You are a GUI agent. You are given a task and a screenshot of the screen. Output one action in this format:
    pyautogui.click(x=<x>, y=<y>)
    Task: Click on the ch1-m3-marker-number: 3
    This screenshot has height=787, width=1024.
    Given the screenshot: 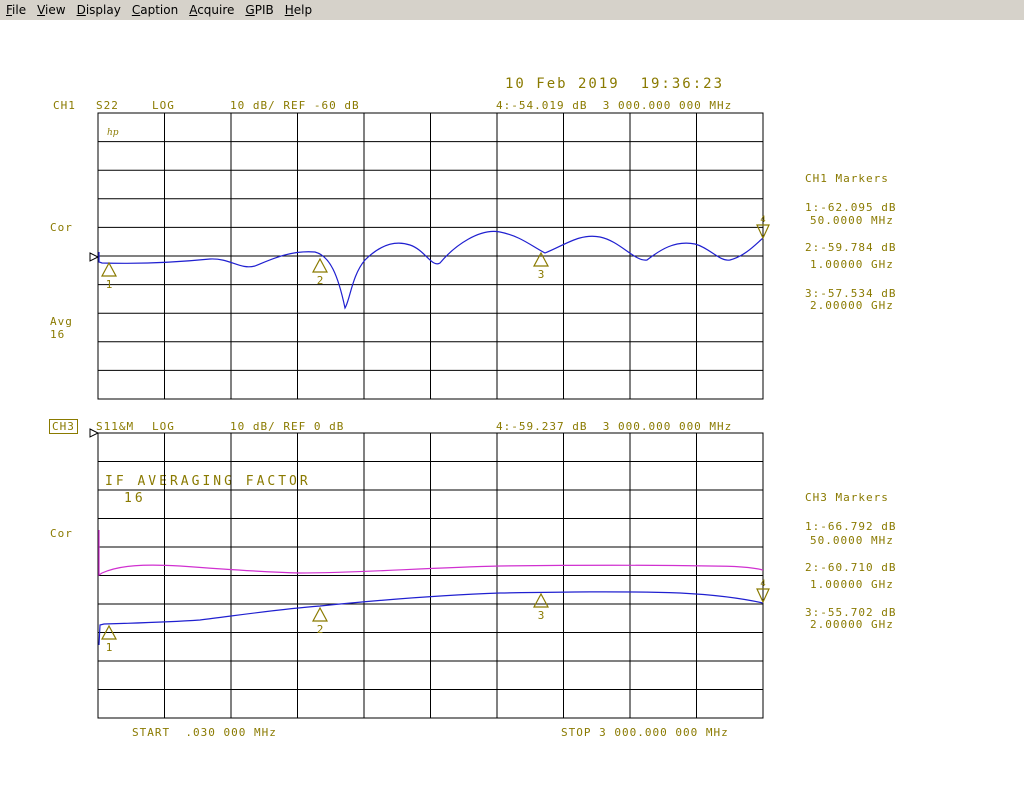 What is the action you would take?
    pyautogui.click(x=541, y=274)
    